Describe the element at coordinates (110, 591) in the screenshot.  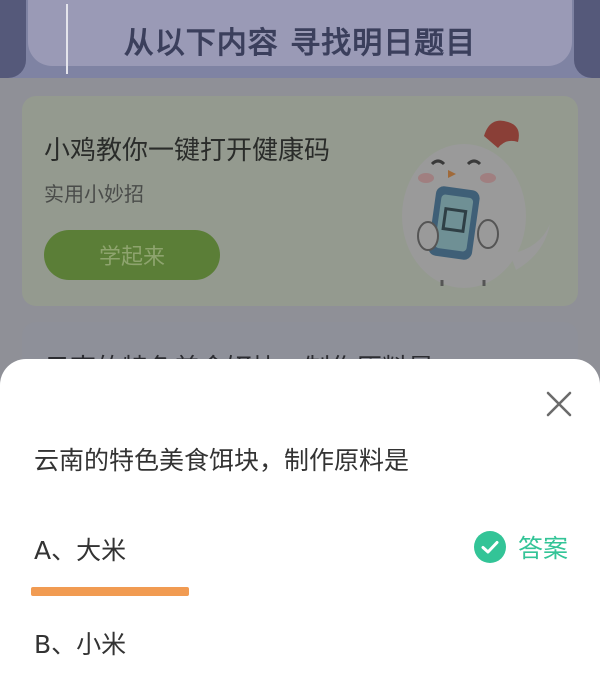
I see `answer-highlight-underline` at that location.